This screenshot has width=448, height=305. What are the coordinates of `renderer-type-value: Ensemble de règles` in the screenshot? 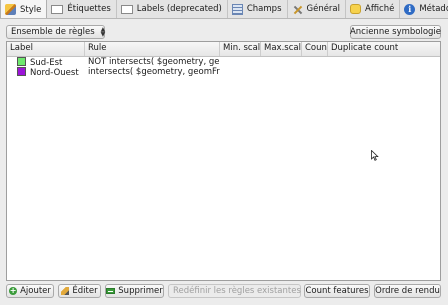 It's located at (53, 32).